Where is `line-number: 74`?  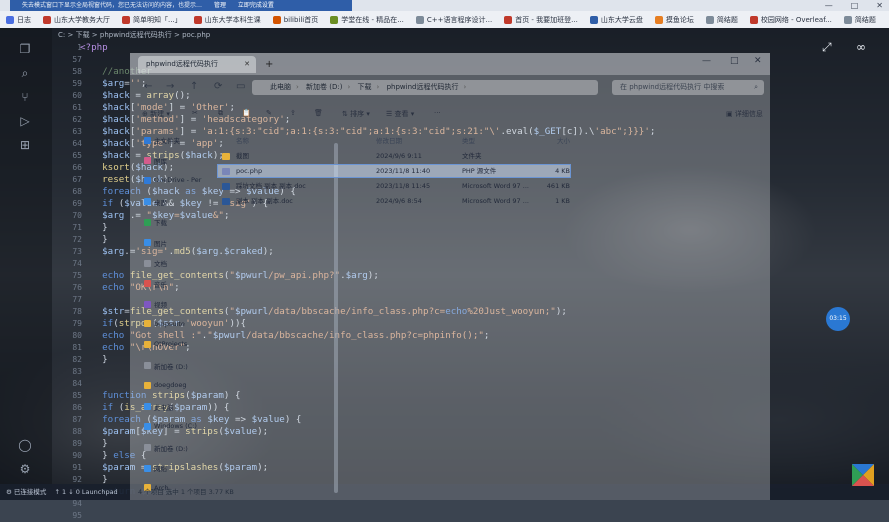 line-number: 74 is located at coordinates (77, 263).